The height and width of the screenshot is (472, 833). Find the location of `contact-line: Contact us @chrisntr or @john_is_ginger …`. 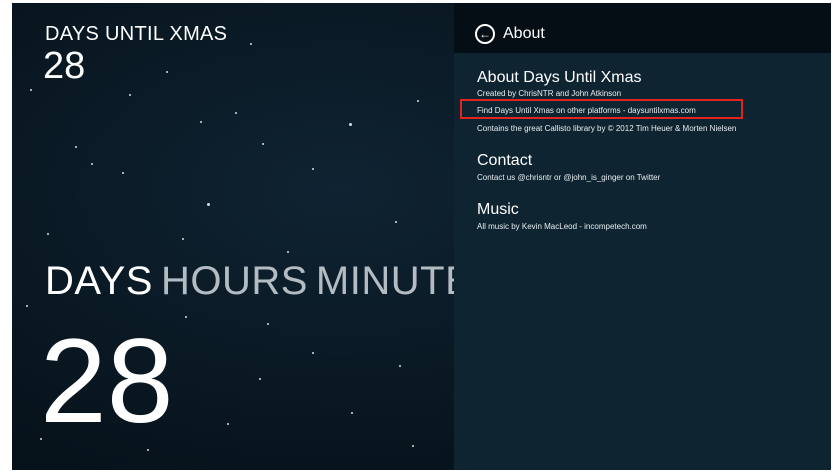

contact-line: Contact us @chrisntr or @john_is_ginger … is located at coordinates (568, 177).